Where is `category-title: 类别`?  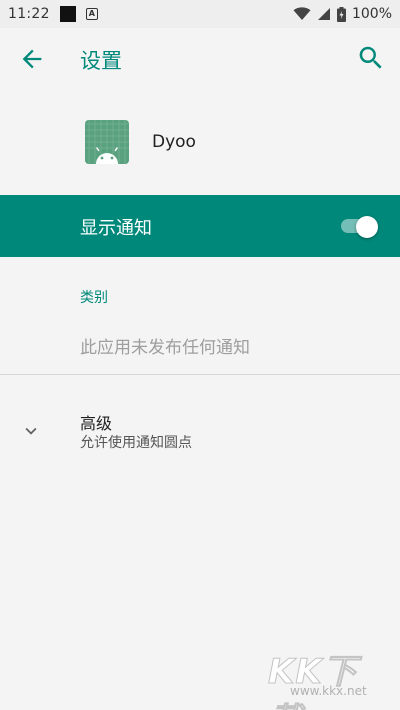 category-title: 类别 is located at coordinates (94, 298).